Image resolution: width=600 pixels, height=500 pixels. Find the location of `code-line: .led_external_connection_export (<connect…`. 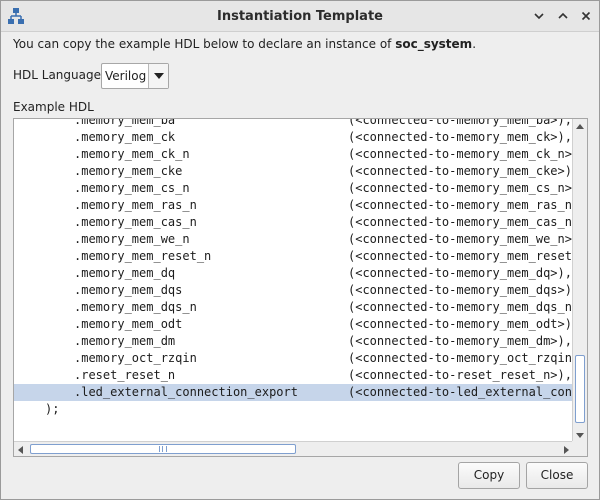

code-line: .led_external_connection_export (<connect… is located at coordinates (293, 392).